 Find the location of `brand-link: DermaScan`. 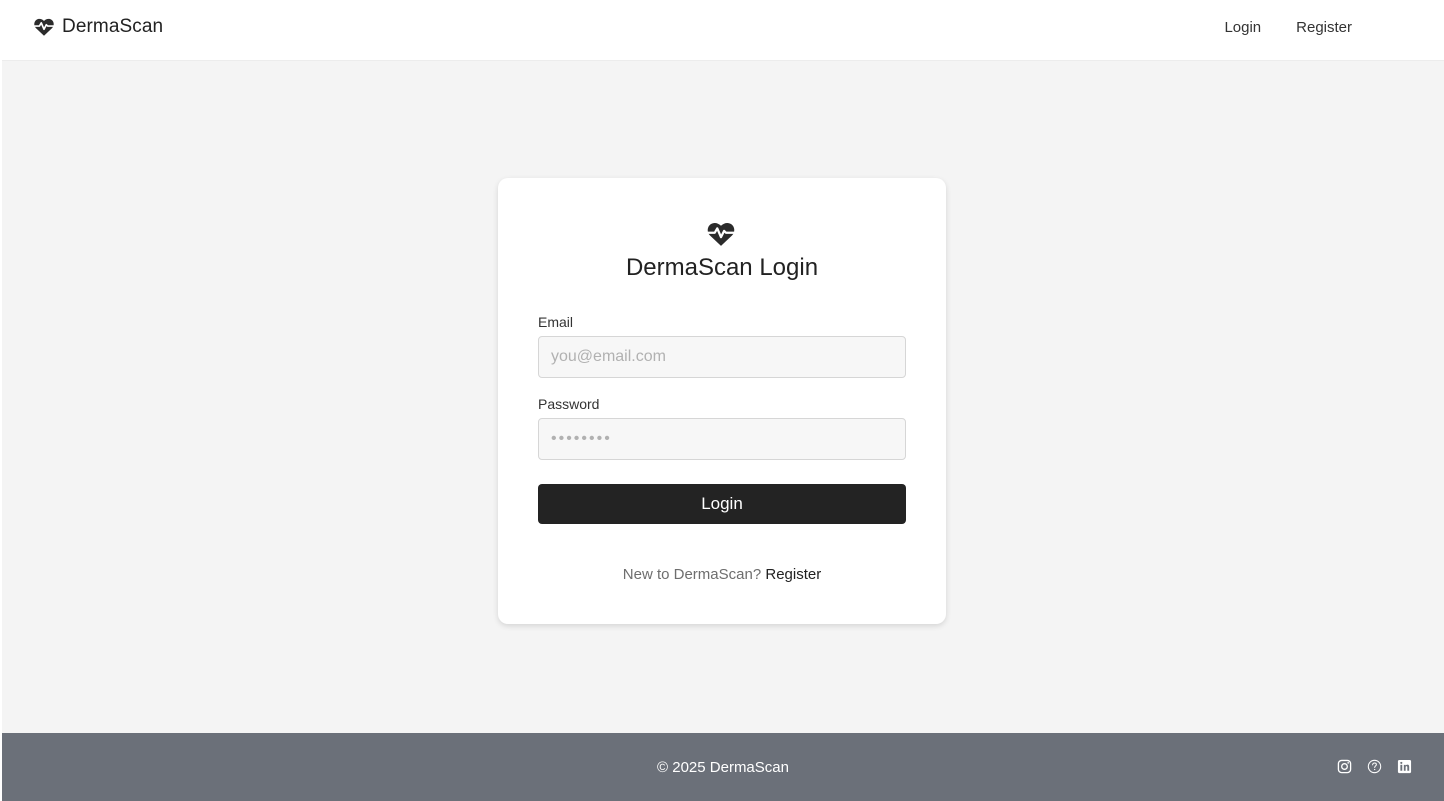

brand-link: DermaScan is located at coordinates (98, 27).